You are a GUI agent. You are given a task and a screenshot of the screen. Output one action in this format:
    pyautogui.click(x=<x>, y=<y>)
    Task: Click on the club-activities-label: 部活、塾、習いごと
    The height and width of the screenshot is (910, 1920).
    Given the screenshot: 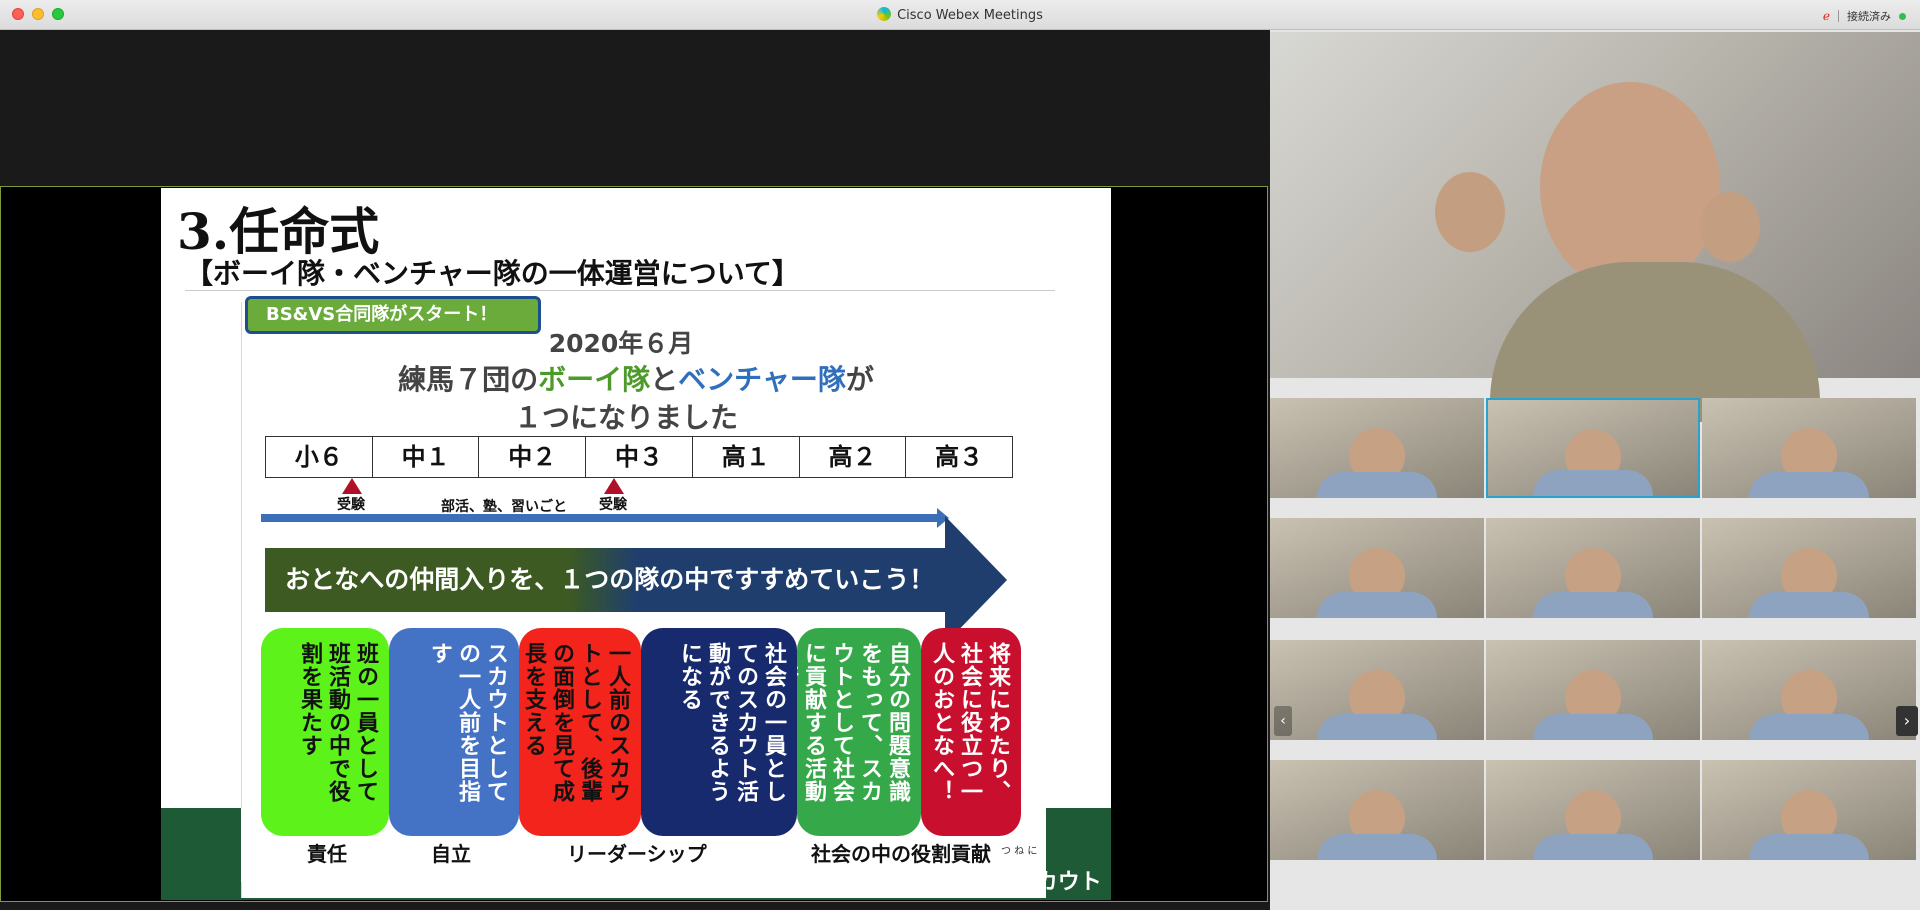 What is the action you would take?
    pyautogui.click(x=504, y=507)
    